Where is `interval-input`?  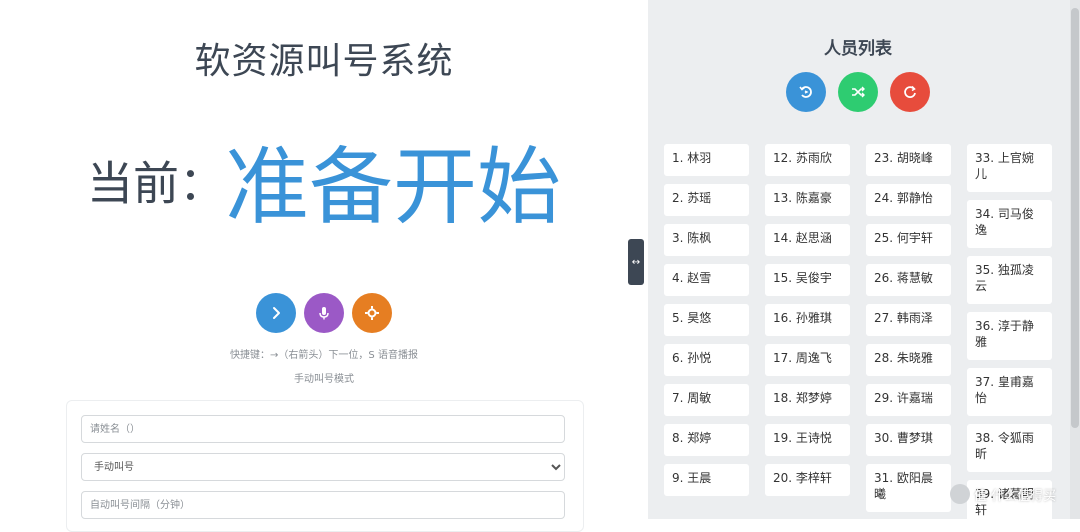 interval-input is located at coordinates (323, 505).